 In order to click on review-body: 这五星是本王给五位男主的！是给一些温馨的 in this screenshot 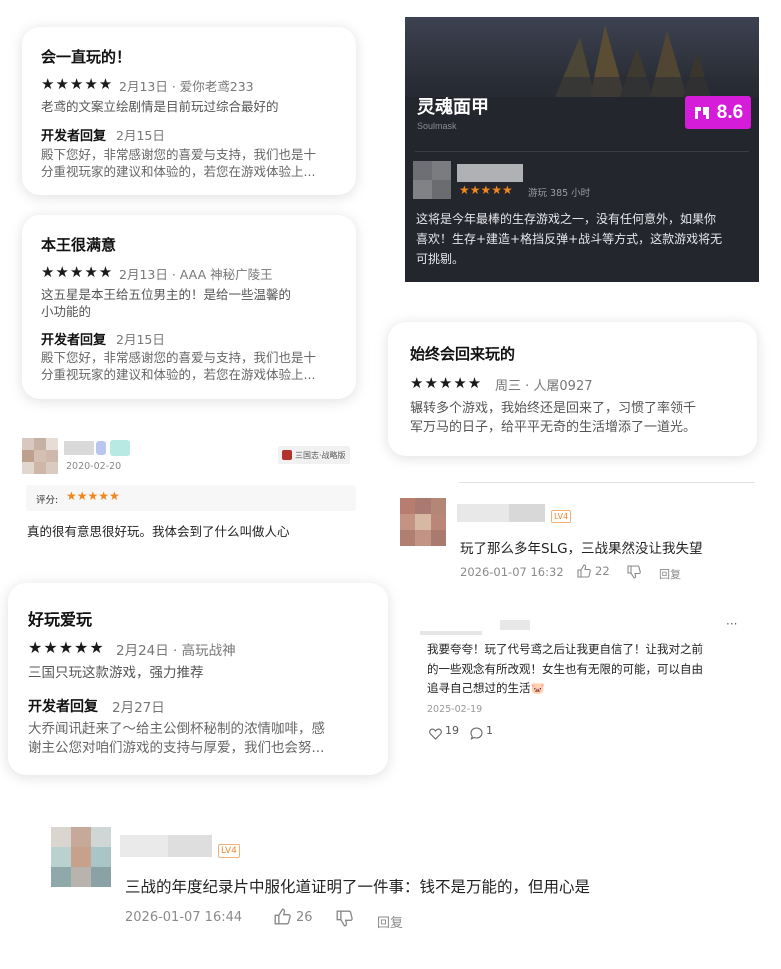, I will do `click(166, 294)`.